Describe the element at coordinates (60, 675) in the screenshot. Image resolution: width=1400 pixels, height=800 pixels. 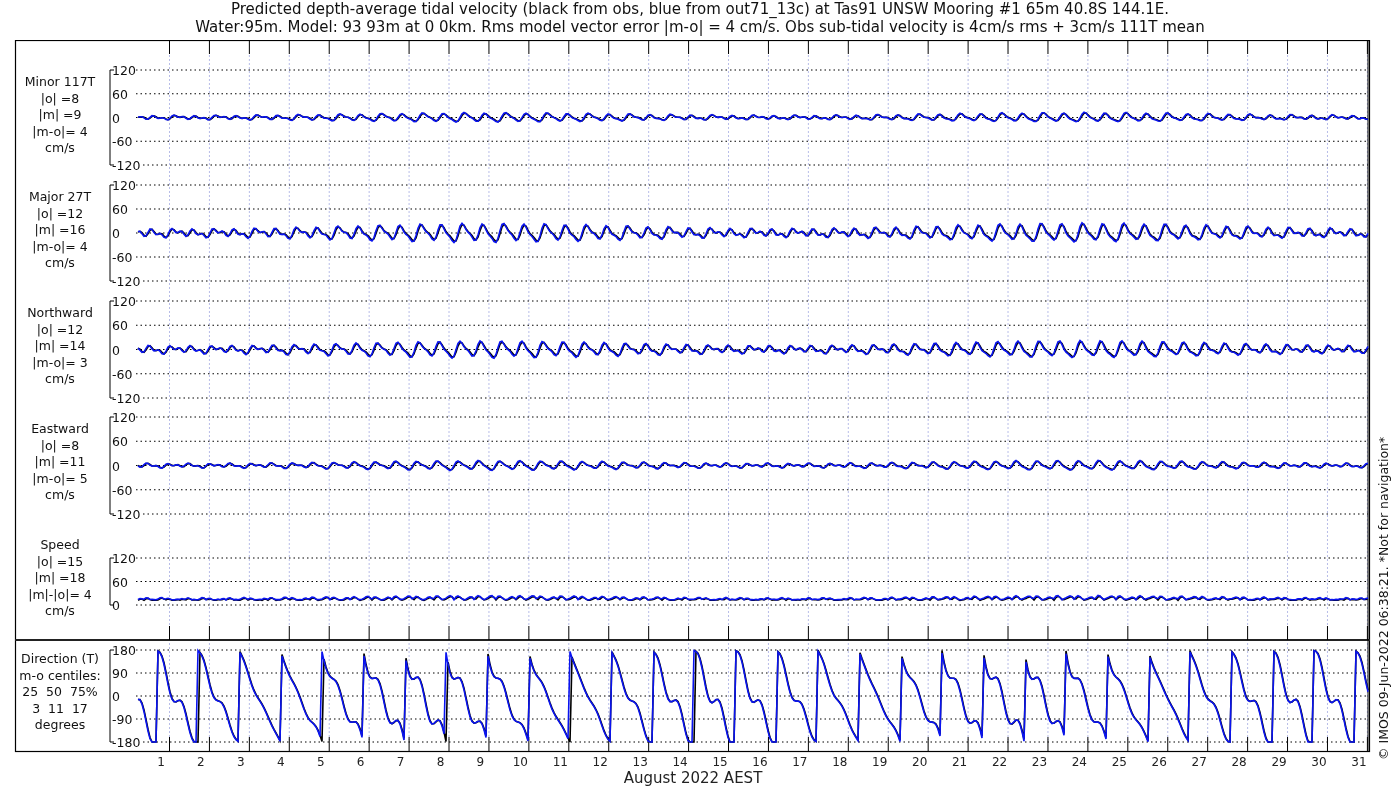
I see `panel-label: m-o centiles:` at that location.